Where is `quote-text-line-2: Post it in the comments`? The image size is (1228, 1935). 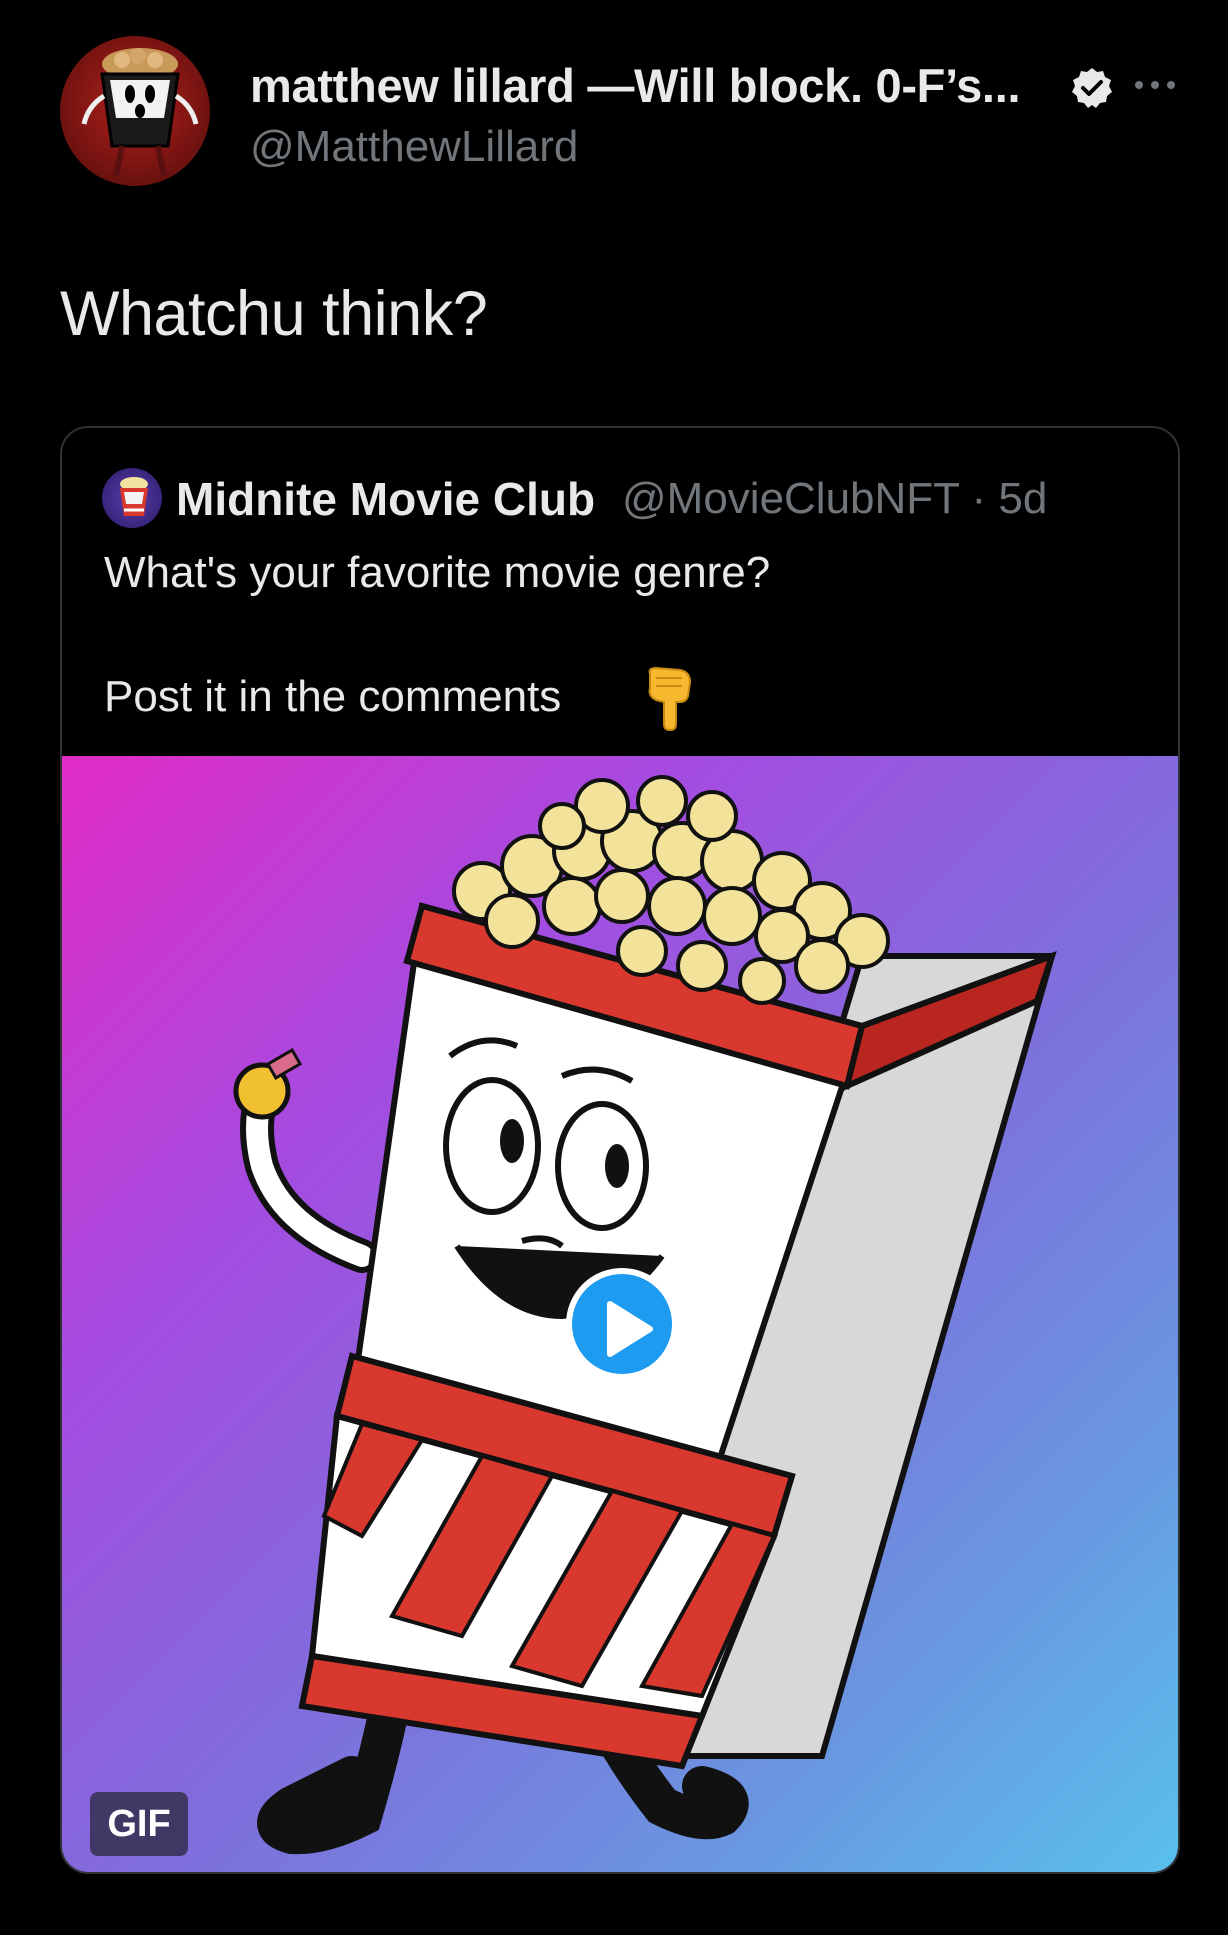
quote-text-line-2: Post it in the comments is located at coordinates (333, 696).